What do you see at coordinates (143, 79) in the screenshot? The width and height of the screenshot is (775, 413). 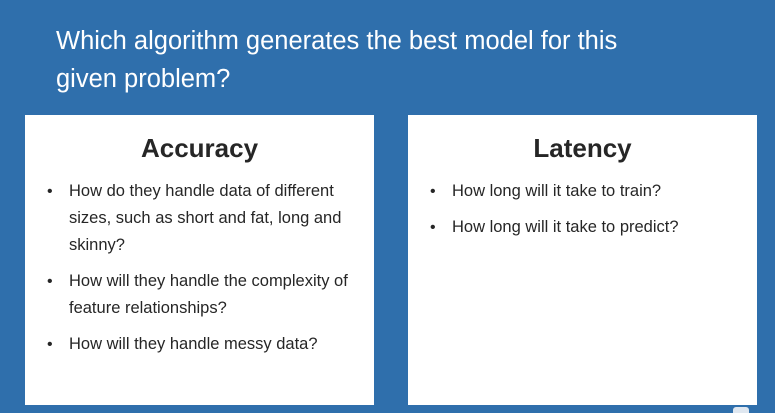 I see `question-line-2: given problem?` at bounding box center [143, 79].